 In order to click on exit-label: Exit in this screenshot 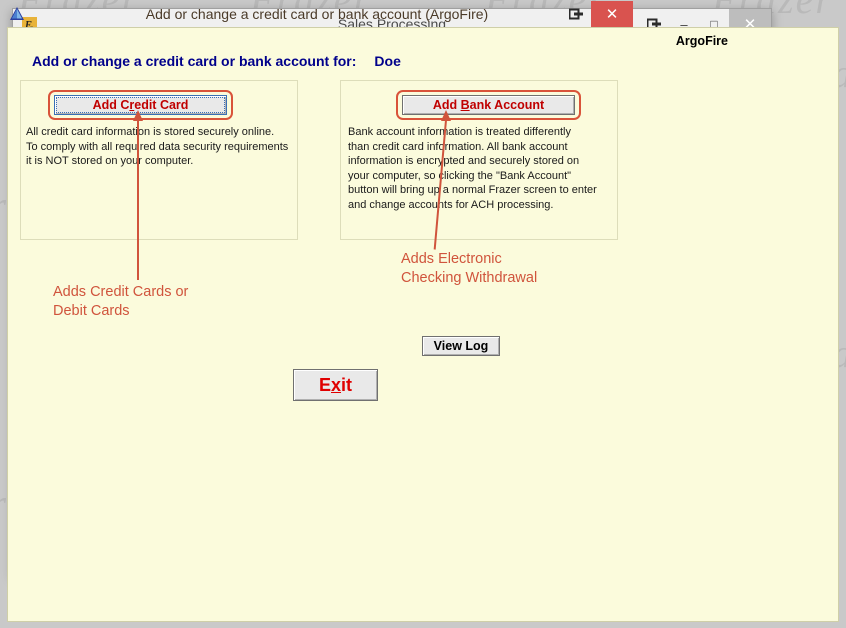, I will do `click(335, 384)`.